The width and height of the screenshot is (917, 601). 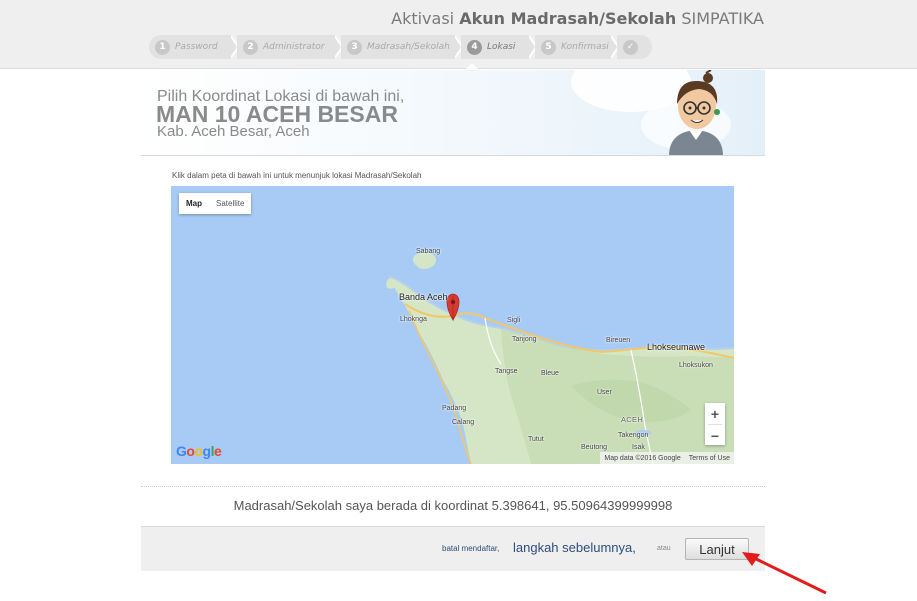 What do you see at coordinates (594, 447) in the screenshot?
I see `place-label: Beutong` at bounding box center [594, 447].